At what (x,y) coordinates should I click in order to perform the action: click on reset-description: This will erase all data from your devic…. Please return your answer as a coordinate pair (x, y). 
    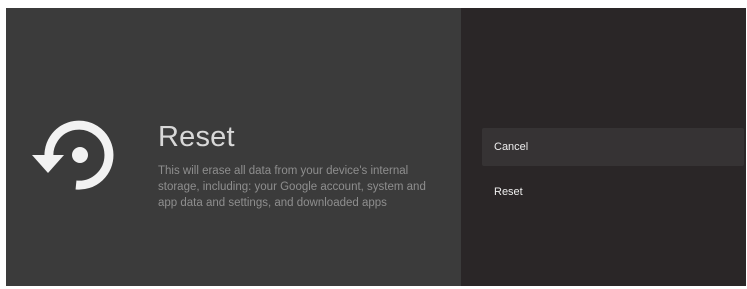
    Looking at the image, I should click on (292, 187).